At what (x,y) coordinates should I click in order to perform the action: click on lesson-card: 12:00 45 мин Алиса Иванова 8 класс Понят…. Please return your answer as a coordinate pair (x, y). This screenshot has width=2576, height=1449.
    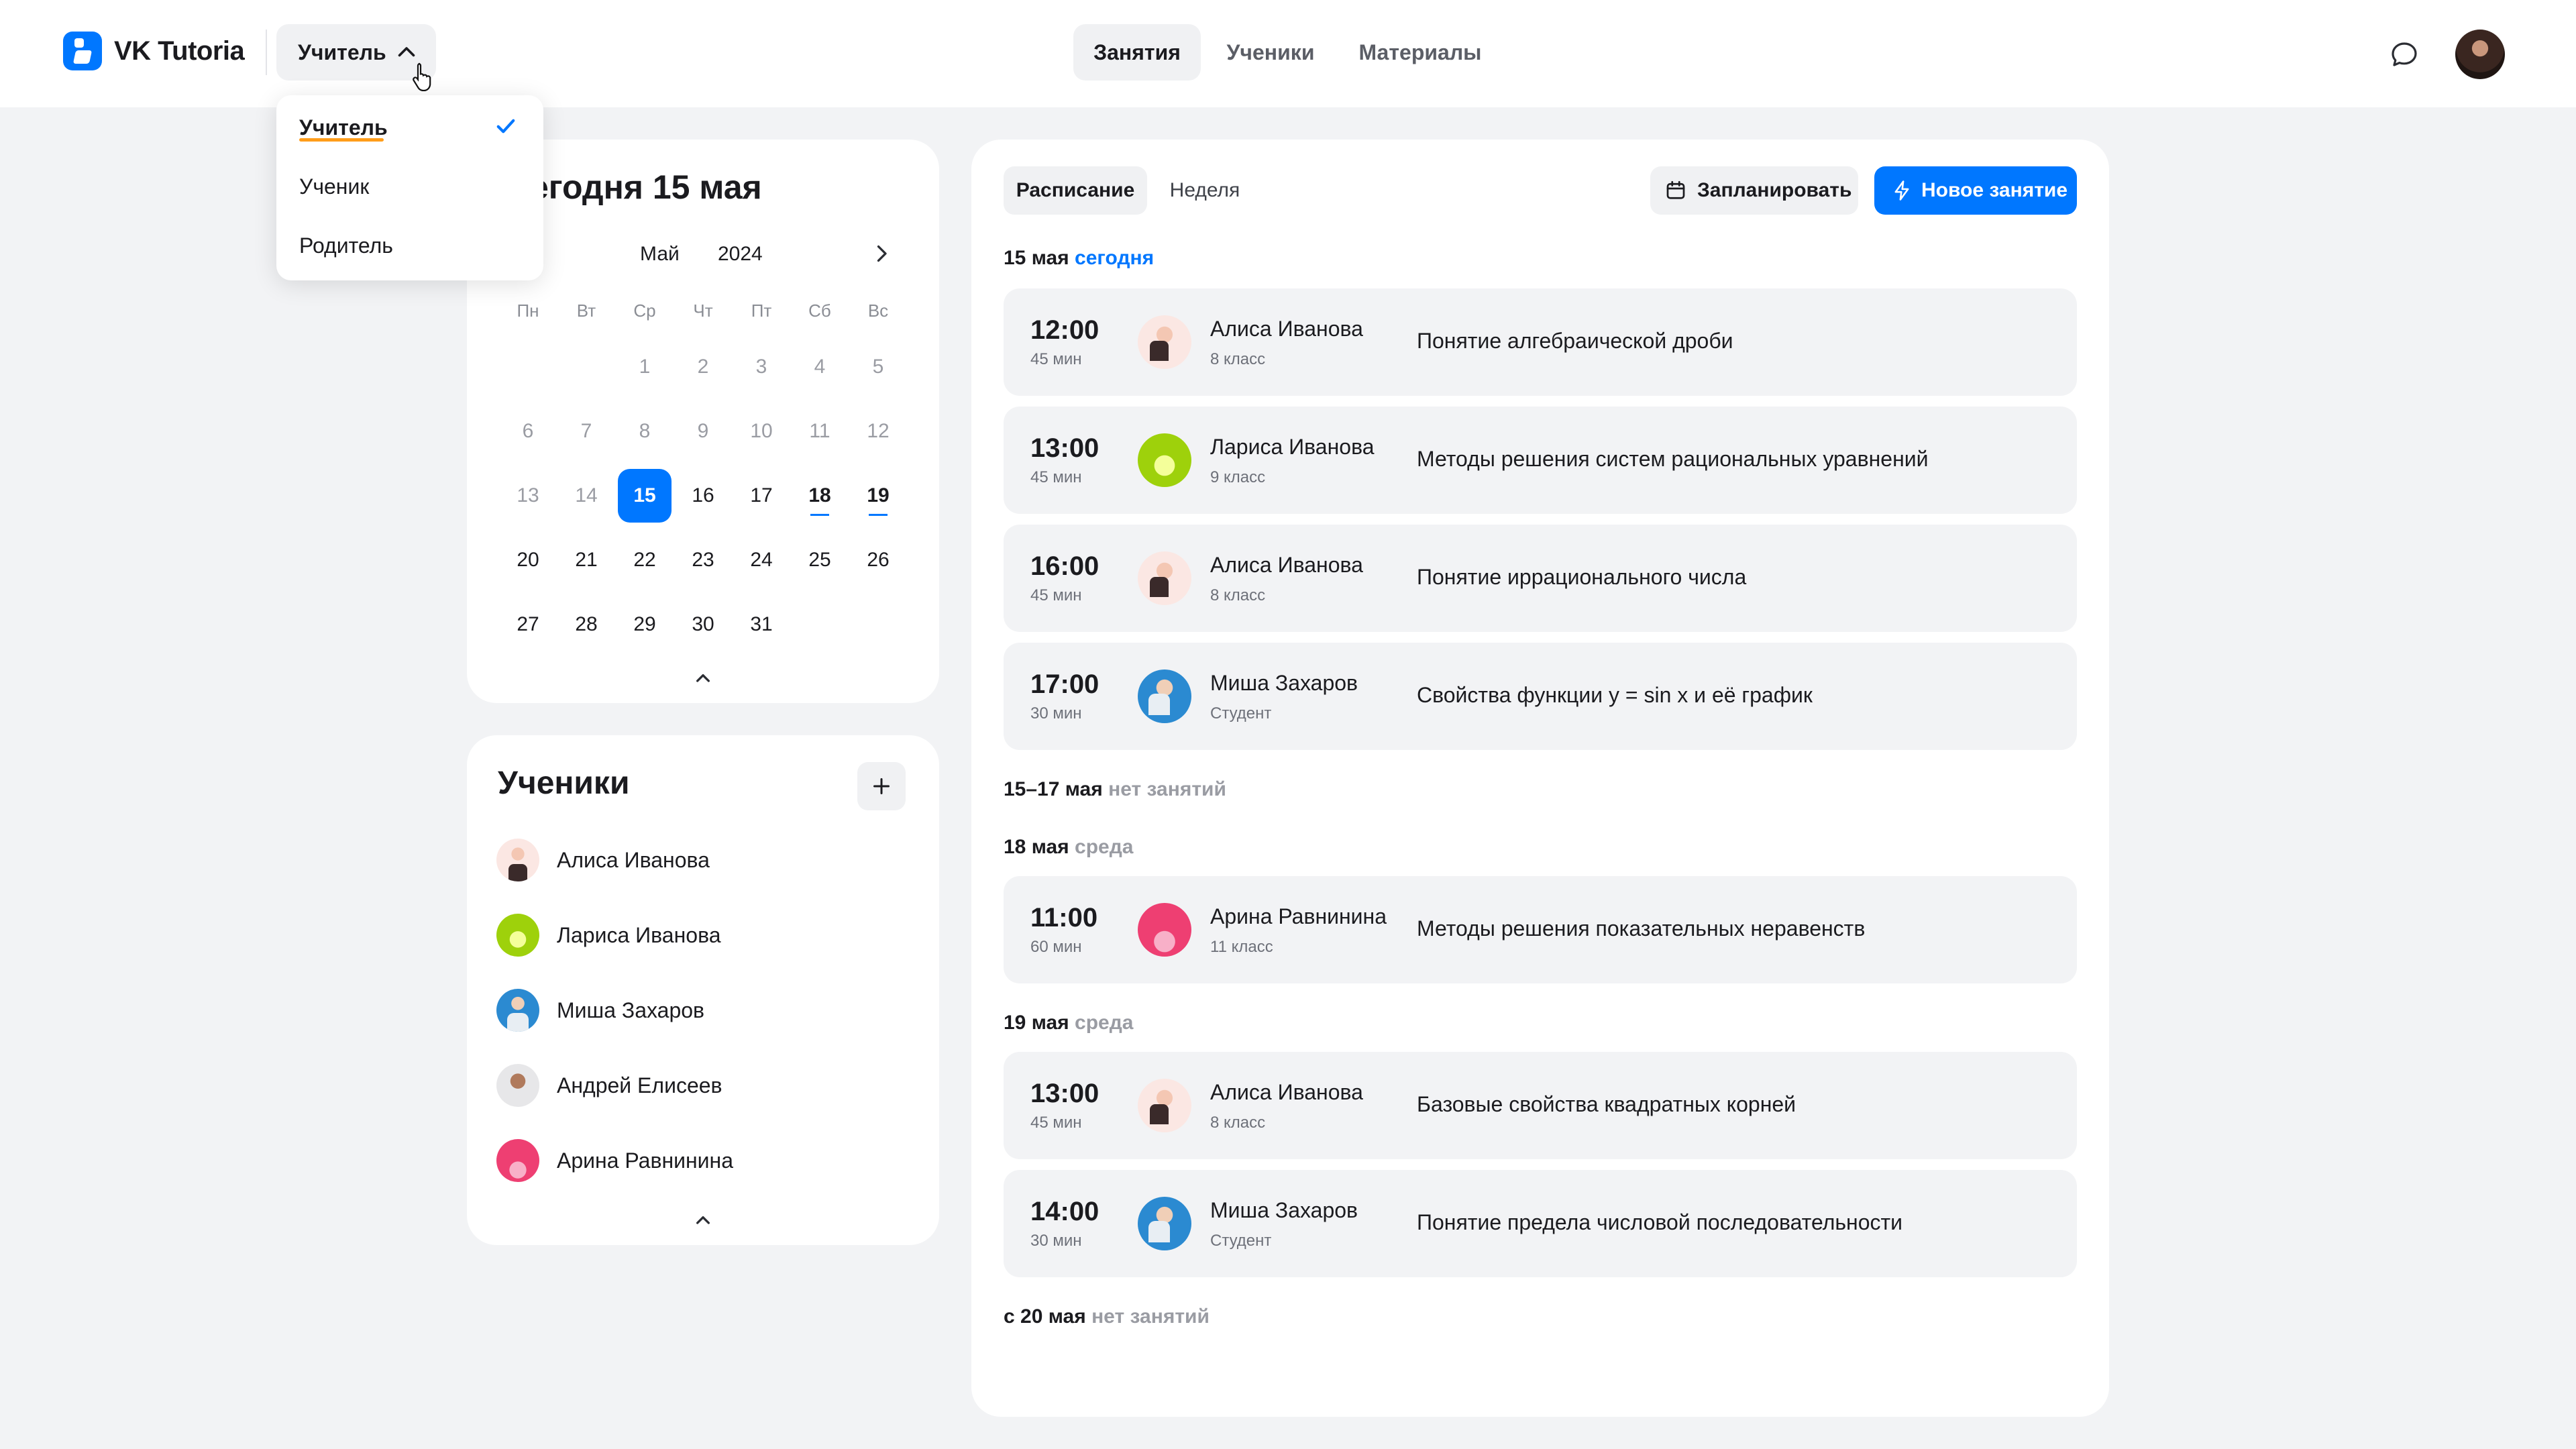
    Looking at the image, I should click on (1540, 342).